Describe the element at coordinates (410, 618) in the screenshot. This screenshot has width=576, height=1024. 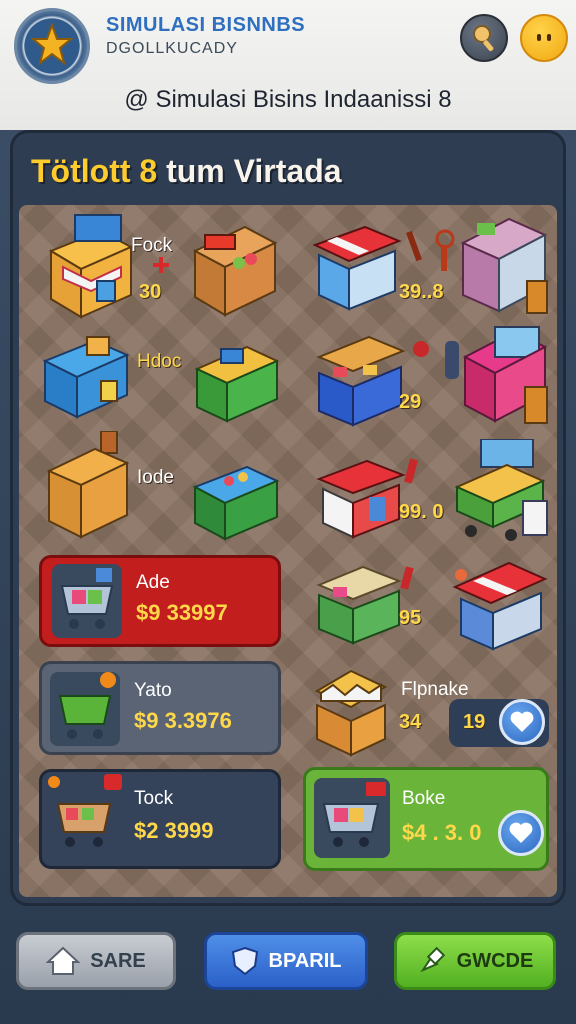
I see `item-price: 95` at that location.